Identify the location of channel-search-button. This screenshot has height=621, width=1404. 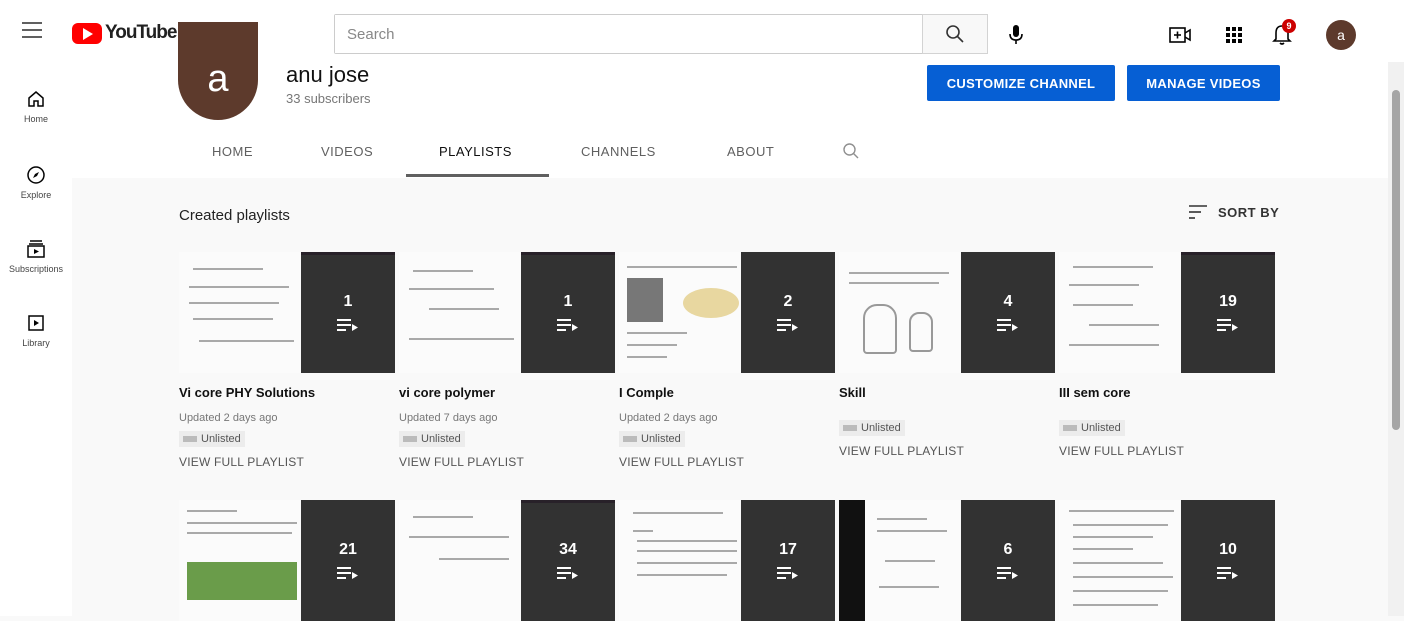
(851, 153).